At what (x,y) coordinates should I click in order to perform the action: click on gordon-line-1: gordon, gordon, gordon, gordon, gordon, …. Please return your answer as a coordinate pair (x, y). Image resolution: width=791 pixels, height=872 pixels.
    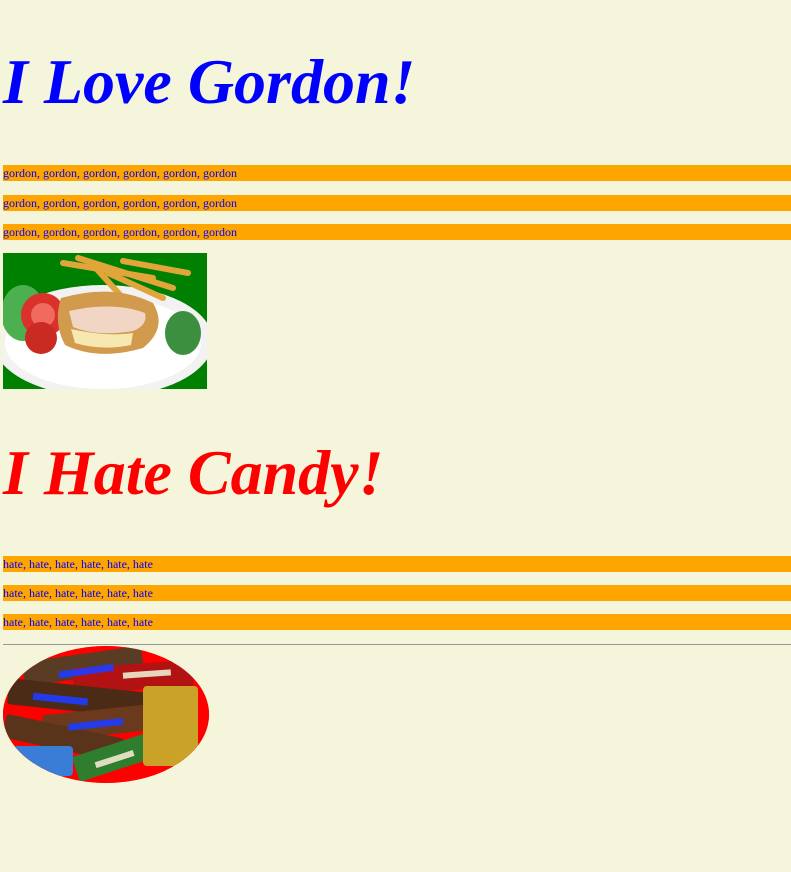
    Looking at the image, I should click on (397, 173).